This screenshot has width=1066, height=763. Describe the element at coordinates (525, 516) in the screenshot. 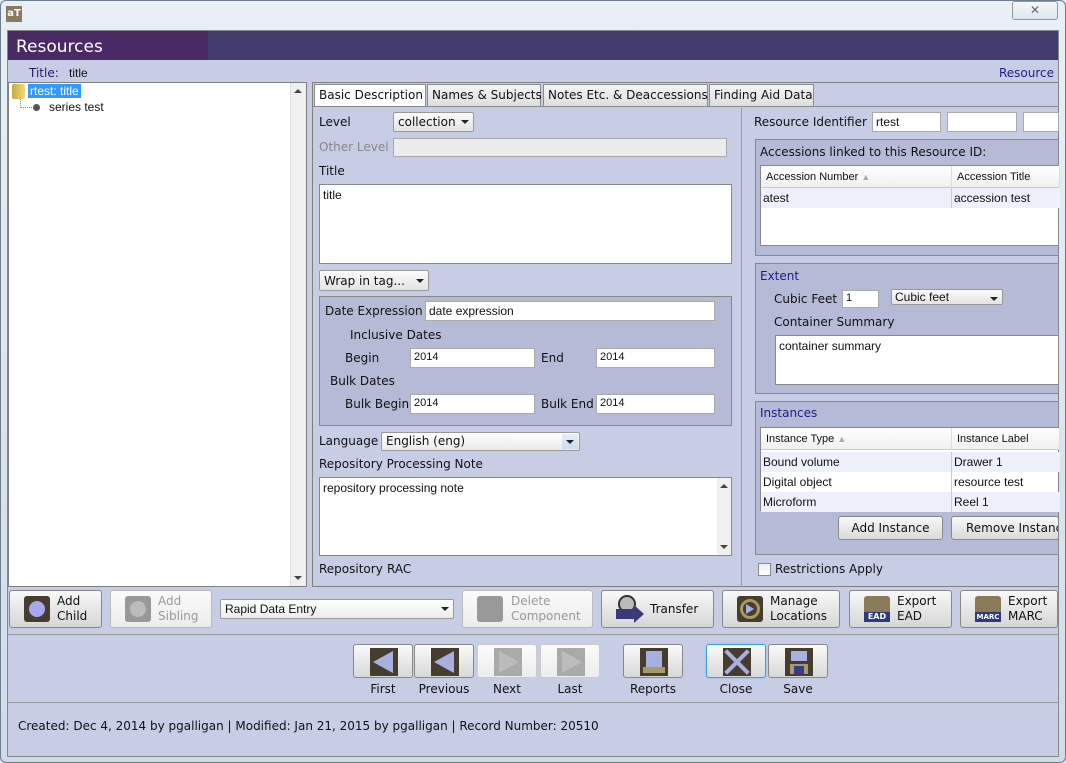

I see `repo-note-textarea: repository processing note` at that location.